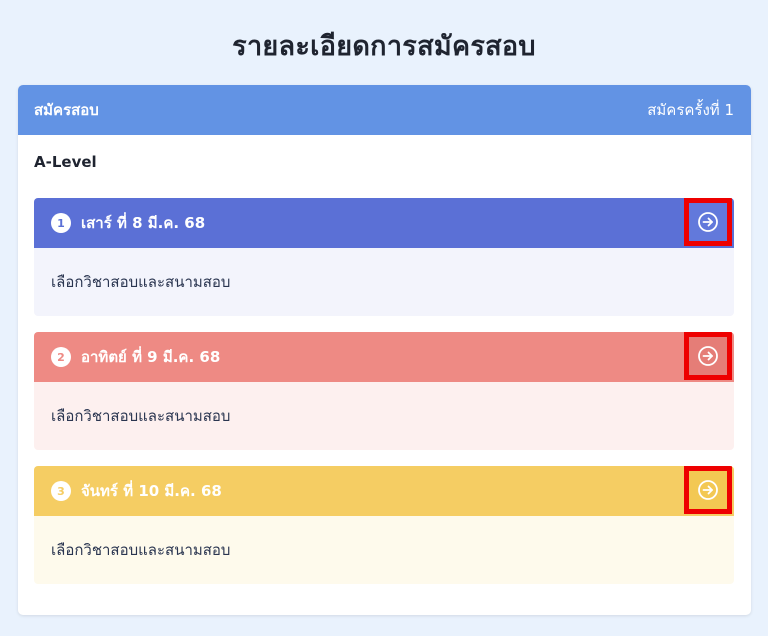  What do you see at coordinates (384, 223) in the screenshot?
I see `exam-day-header: 1 เสาร์ ที่ 8 มี.ค. 68` at bounding box center [384, 223].